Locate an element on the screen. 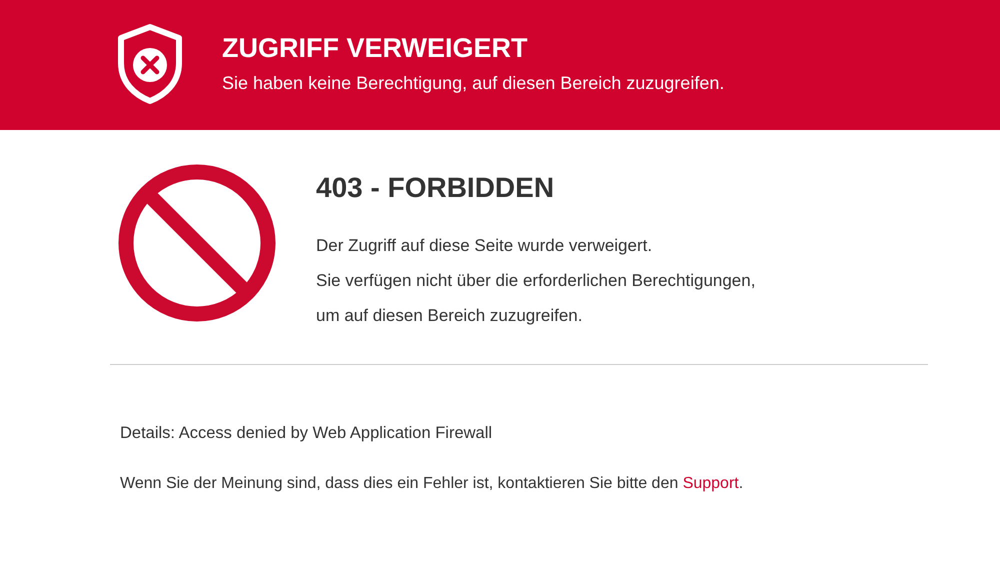  banner-subtitle: Sie haben keine Berechtigung, auf diesen Bereich zuzugreifen. is located at coordinates (473, 83).